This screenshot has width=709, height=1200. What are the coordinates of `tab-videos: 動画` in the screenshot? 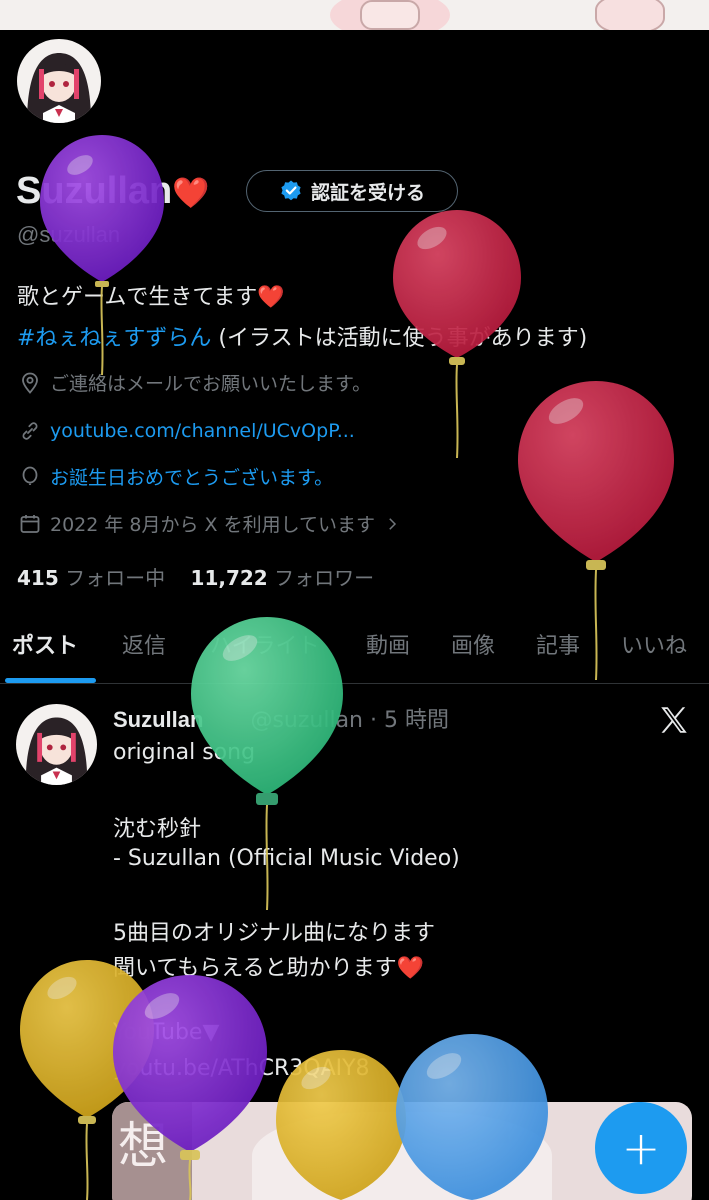 It's located at (388, 644).